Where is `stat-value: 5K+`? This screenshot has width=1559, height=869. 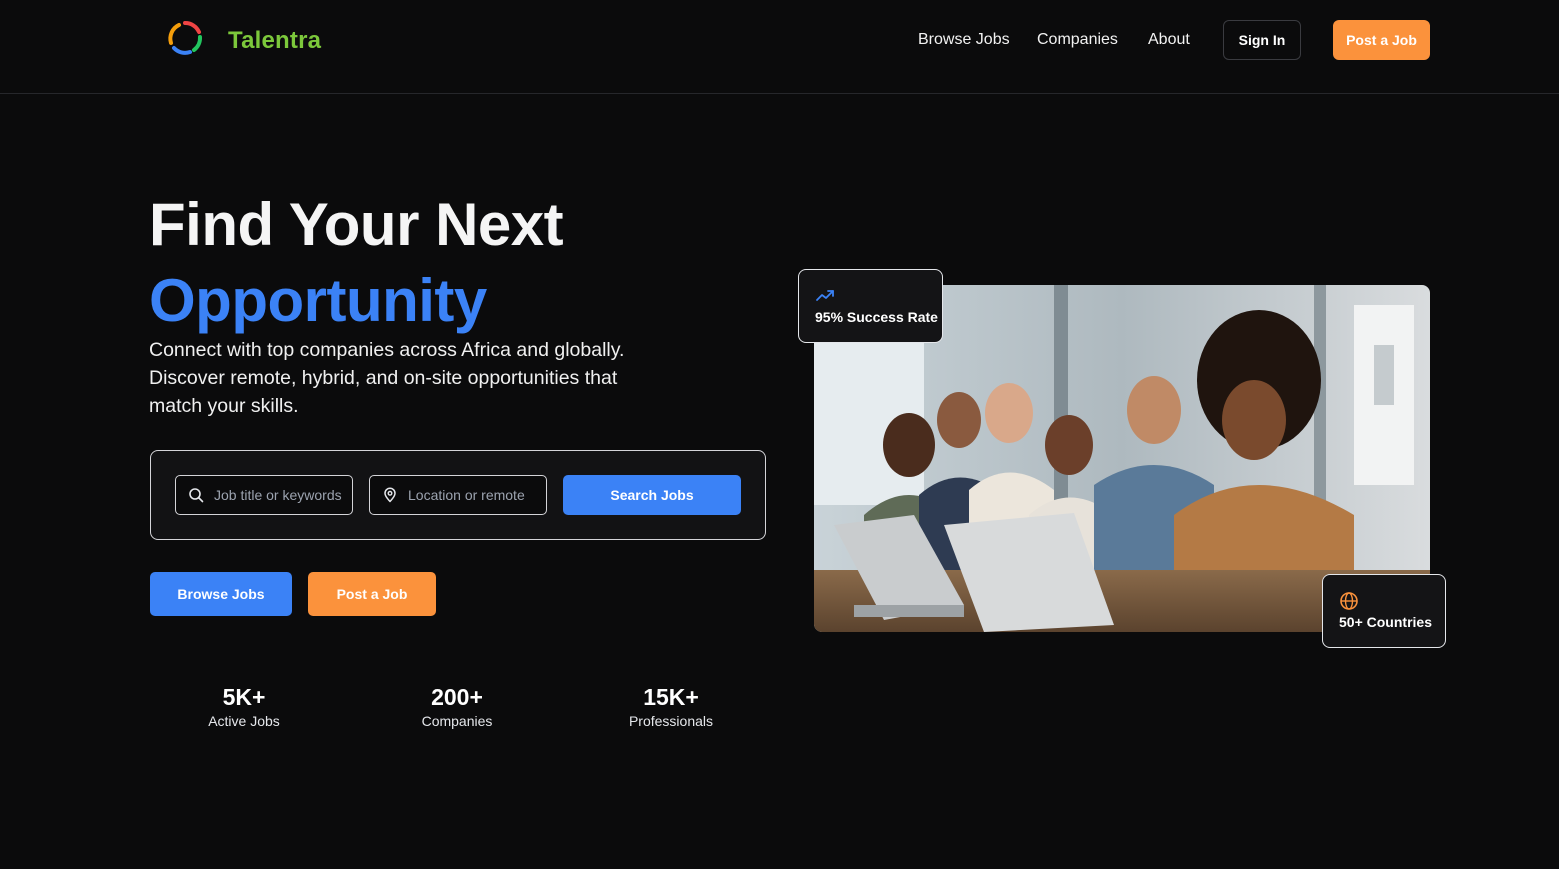
stat-value: 5K+ is located at coordinates (244, 697).